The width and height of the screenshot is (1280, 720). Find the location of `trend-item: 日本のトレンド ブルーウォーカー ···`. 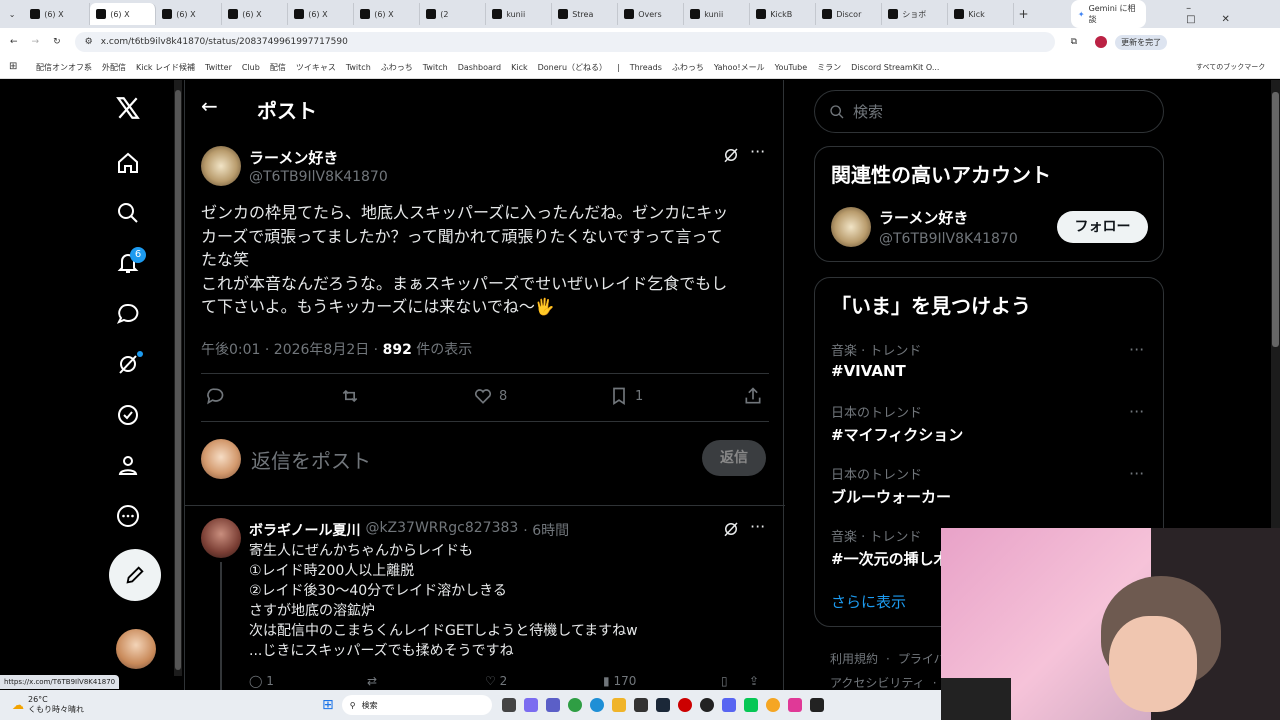

trend-item: 日本のトレンド ブルーウォーカー ··· is located at coordinates (991, 485).